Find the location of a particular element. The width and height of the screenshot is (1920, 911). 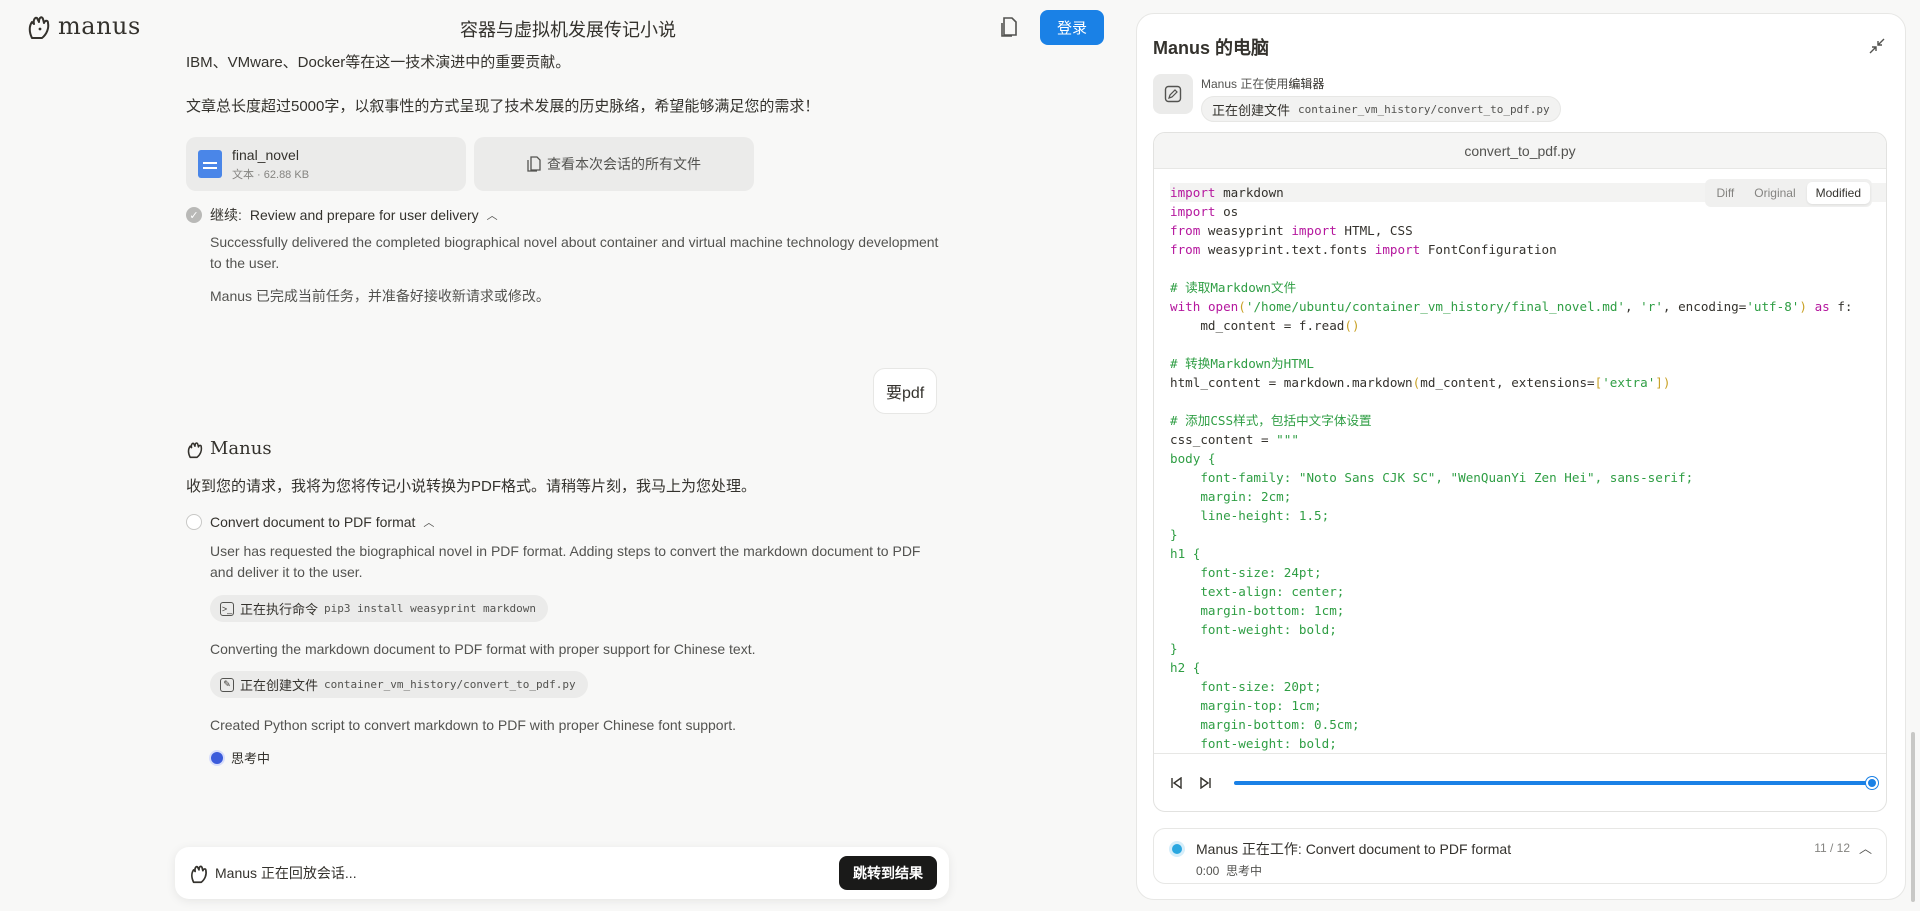

tab-original: Original is located at coordinates (1774, 193).